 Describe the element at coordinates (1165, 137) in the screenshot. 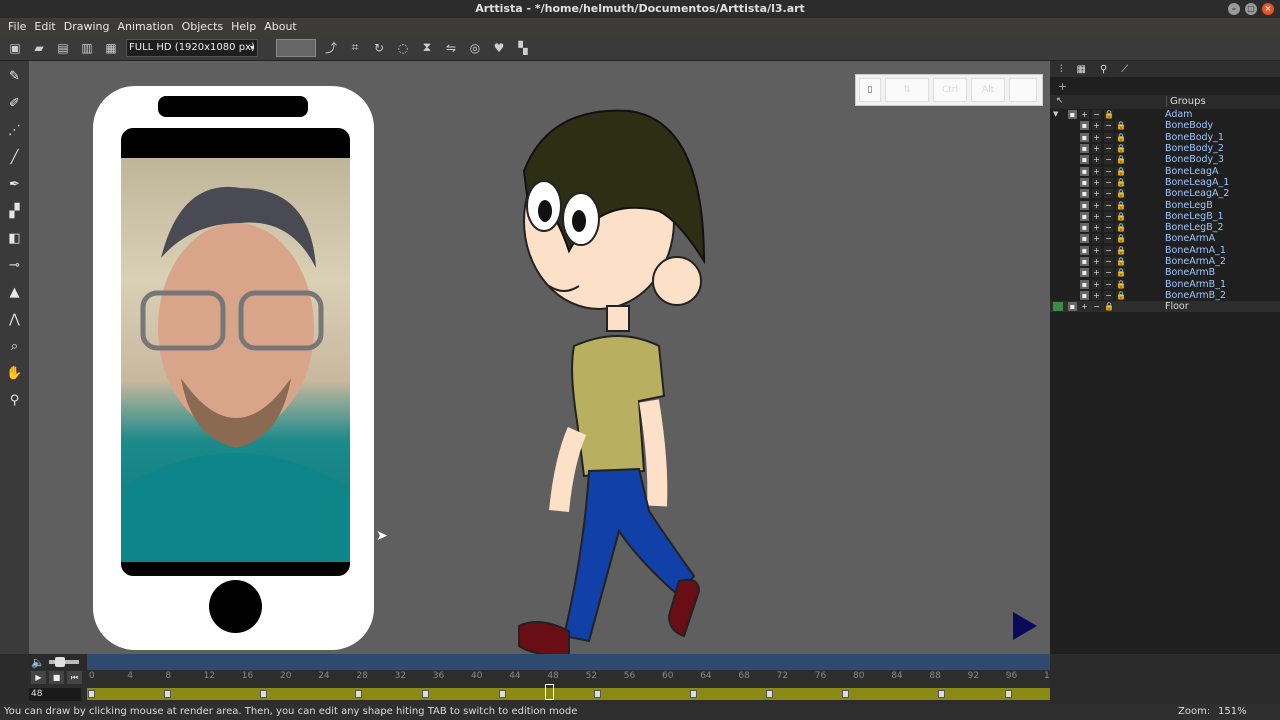

I see `layer-row: ▪ + − 🔒 BoneBody_1` at that location.